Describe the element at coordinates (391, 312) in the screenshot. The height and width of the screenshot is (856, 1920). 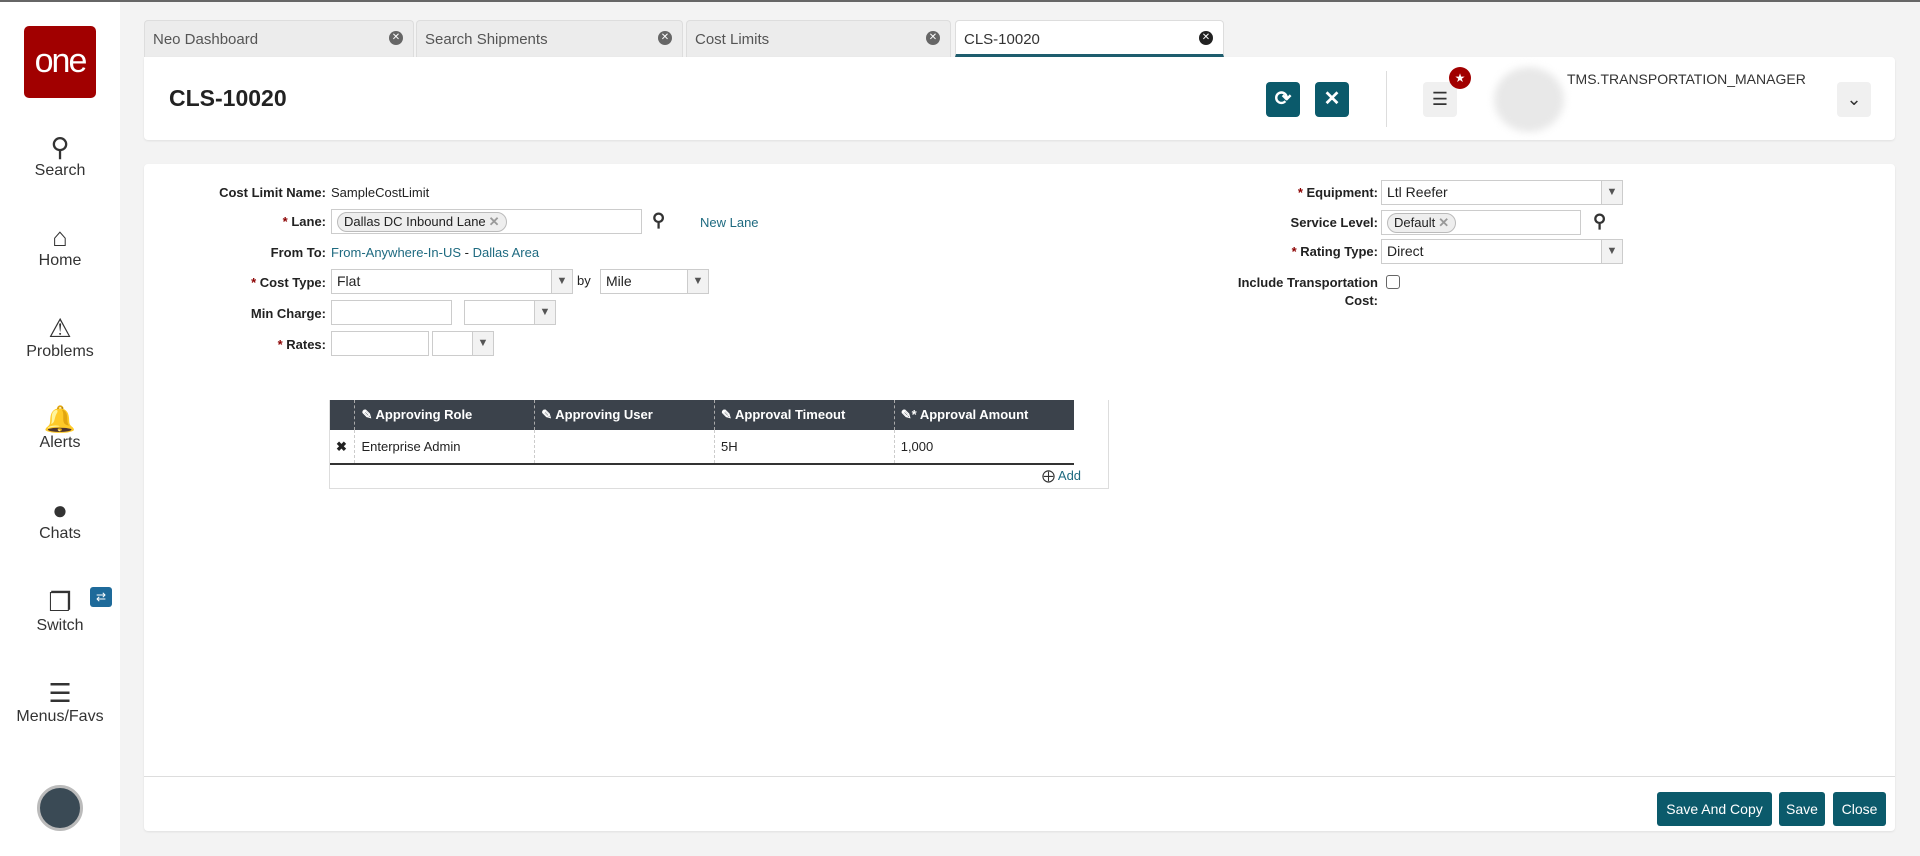
I see `min-charge-input` at that location.